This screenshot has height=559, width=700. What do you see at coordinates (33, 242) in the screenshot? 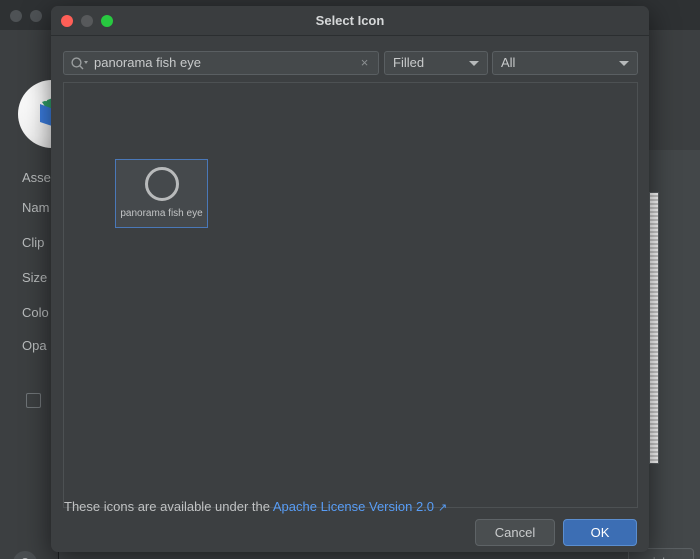
I see `bg-label-clip: Clip` at bounding box center [33, 242].